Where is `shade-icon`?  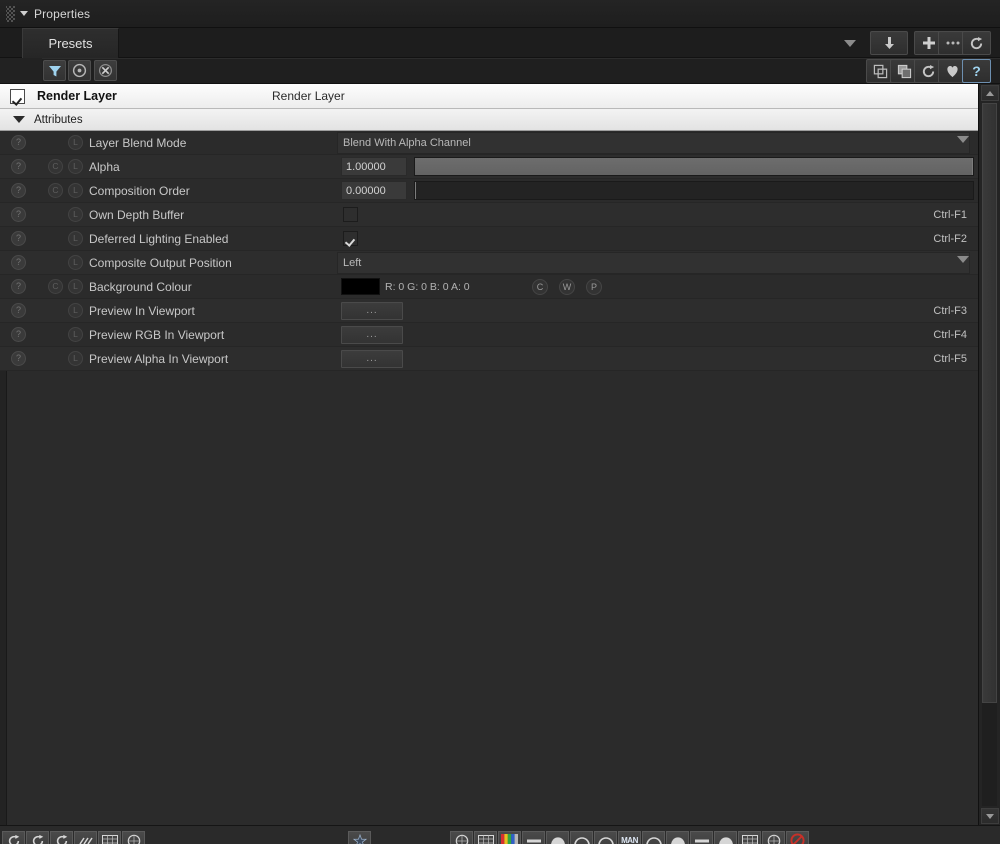 shade-icon is located at coordinates (533, 837).